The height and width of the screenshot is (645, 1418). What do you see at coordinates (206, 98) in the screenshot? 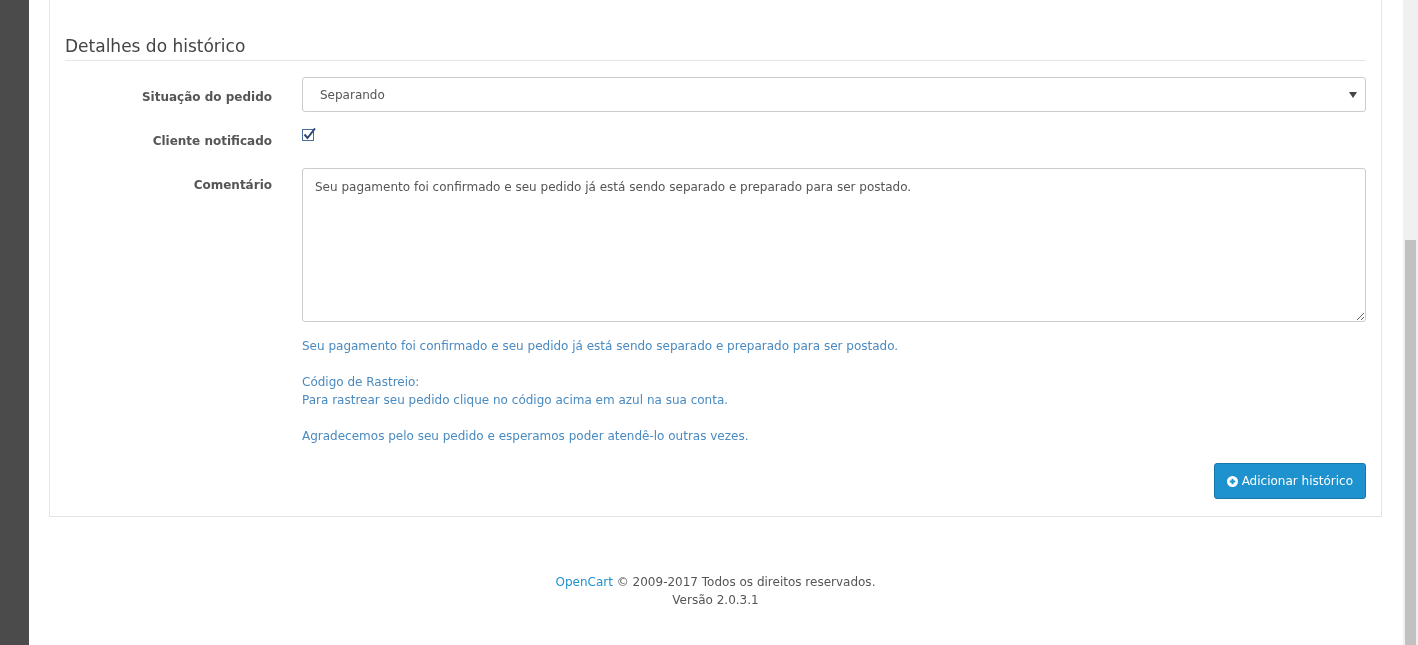
I see `field-label: Situação do pedido` at bounding box center [206, 98].